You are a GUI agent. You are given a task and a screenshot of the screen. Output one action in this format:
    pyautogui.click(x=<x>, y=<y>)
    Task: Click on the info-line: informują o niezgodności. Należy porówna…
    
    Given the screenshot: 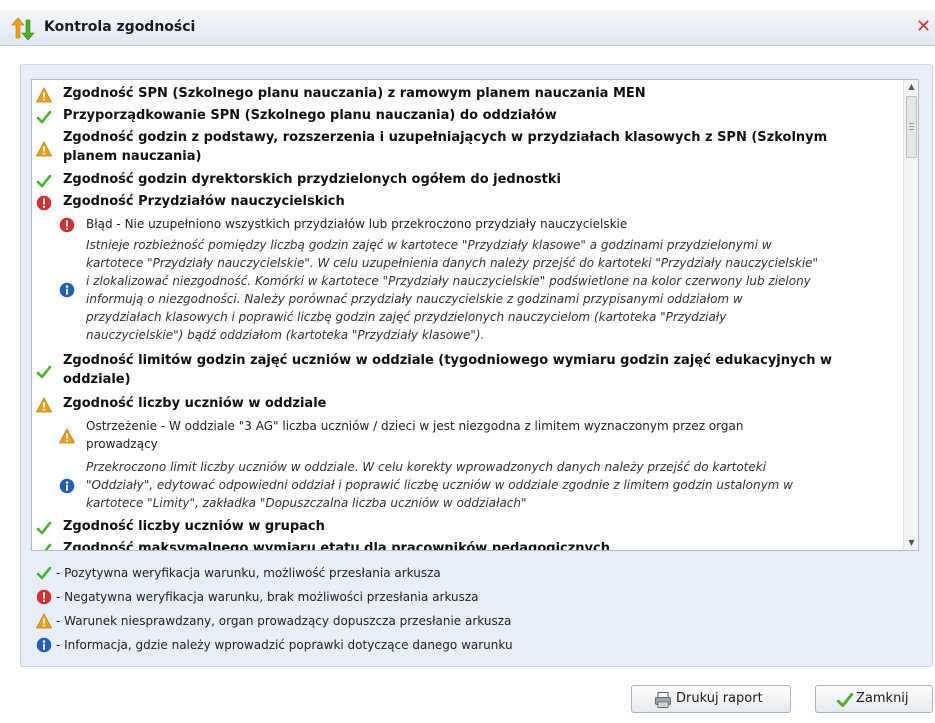 What is the action you would take?
    pyautogui.click(x=414, y=299)
    